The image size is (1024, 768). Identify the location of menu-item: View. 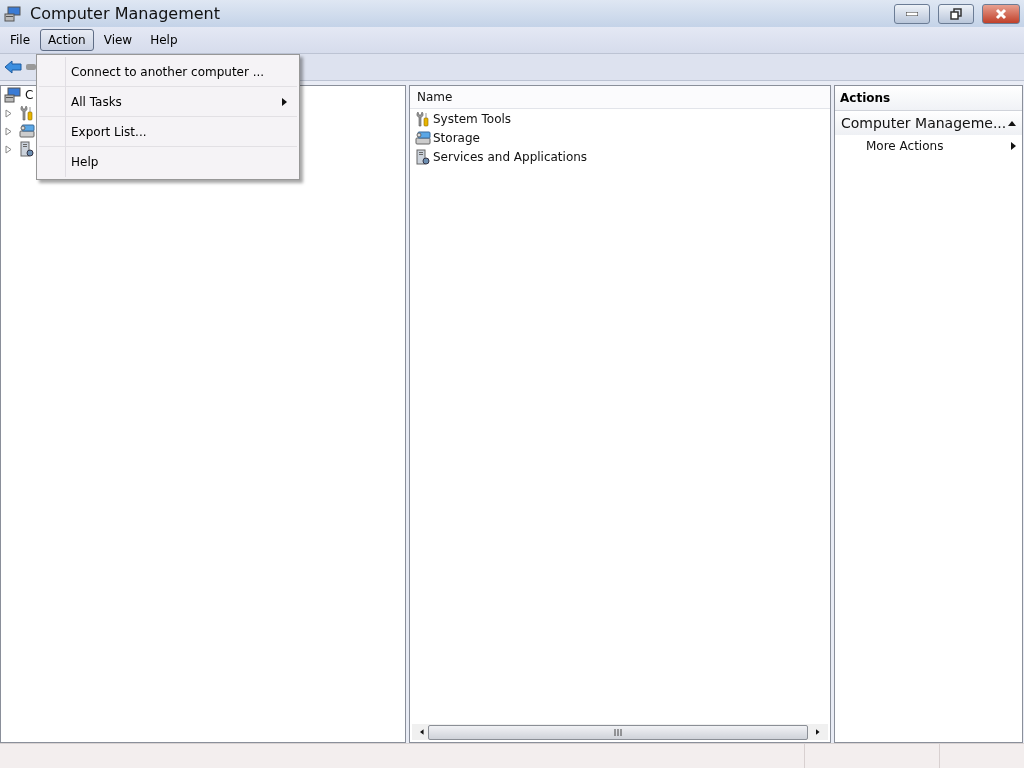
(118, 40).